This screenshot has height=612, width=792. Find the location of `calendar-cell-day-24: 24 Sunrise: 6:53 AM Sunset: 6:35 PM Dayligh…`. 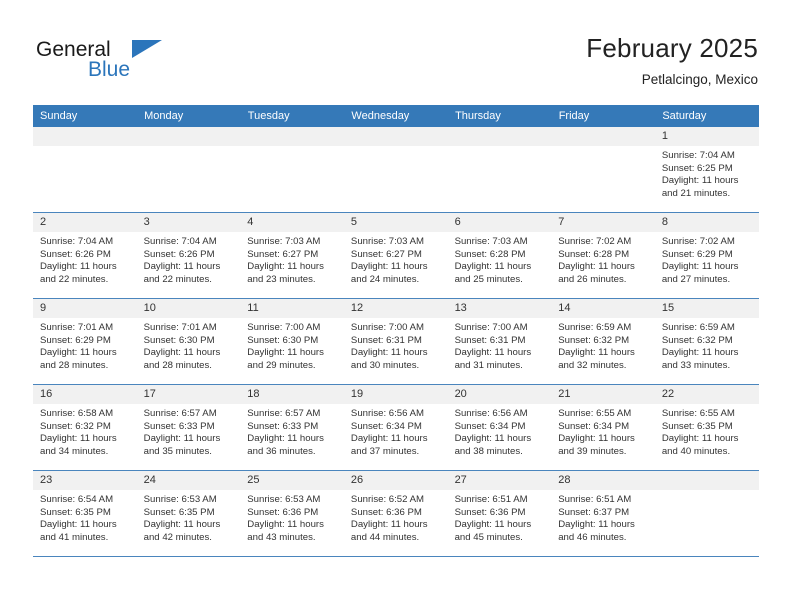

calendar-cell-day-24: 24 Sunrise: 6:53 AM Sunset: 6:35 PM Dayligh… is located at coordinates (188, 513).